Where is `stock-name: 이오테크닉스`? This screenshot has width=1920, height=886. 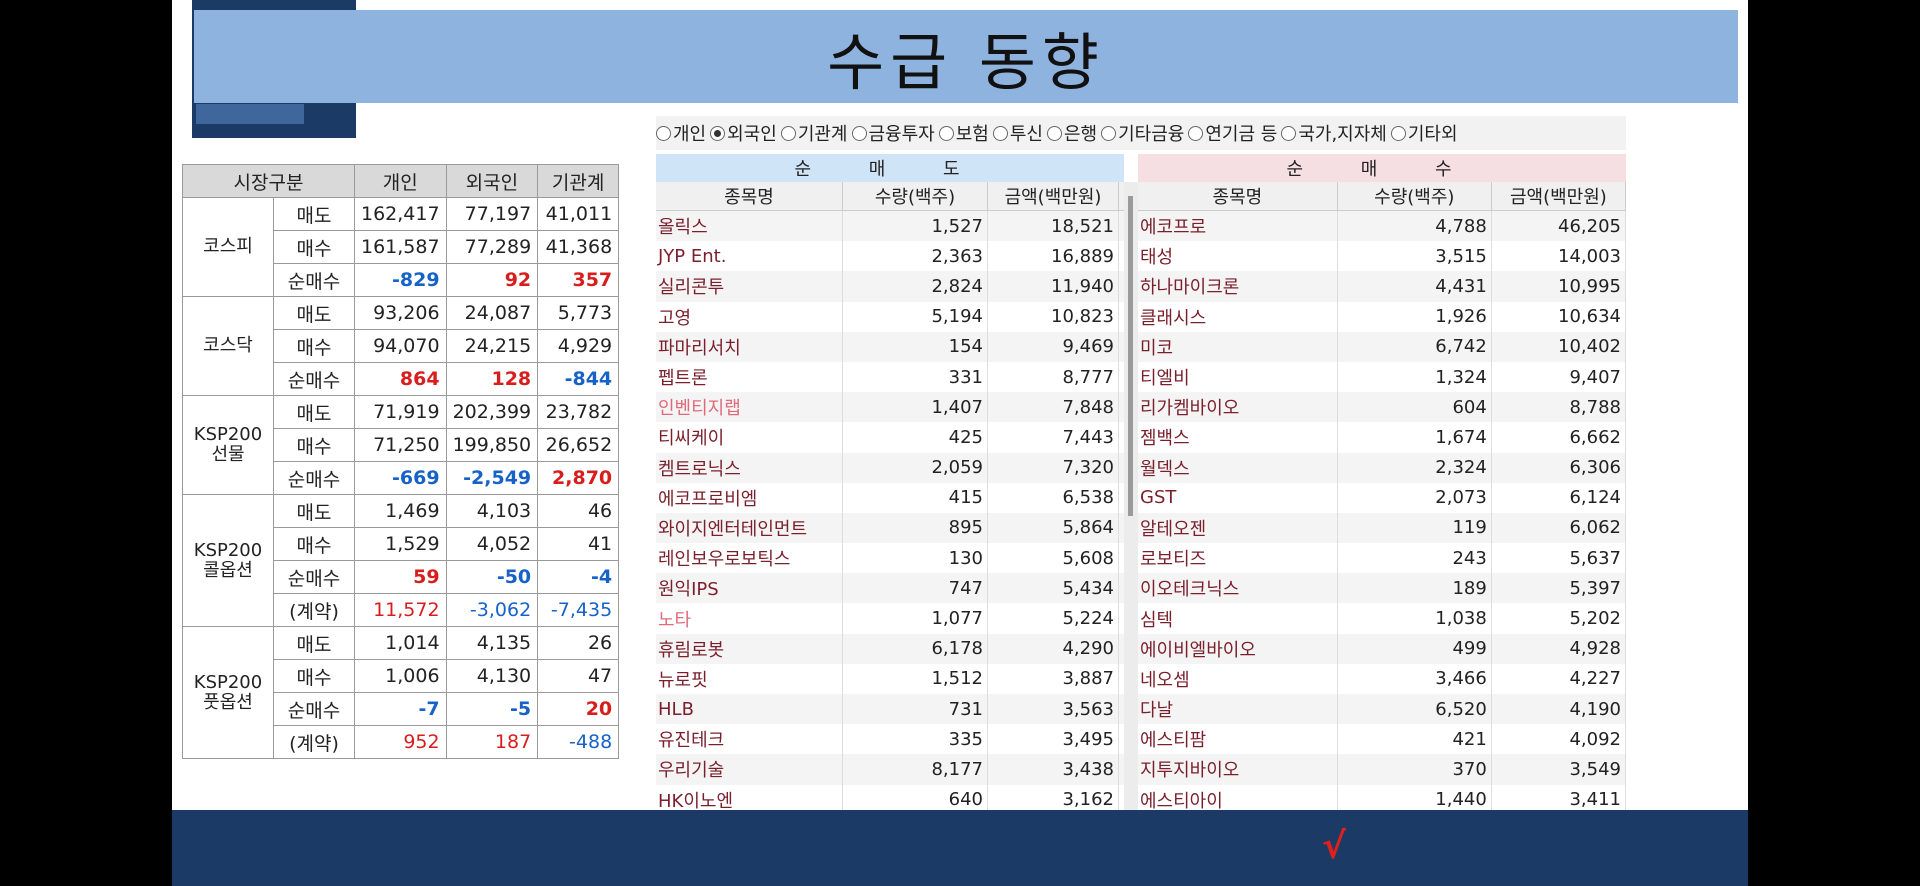
stock-name: 이오테크닉스 is located at coordinates (1238, 588).